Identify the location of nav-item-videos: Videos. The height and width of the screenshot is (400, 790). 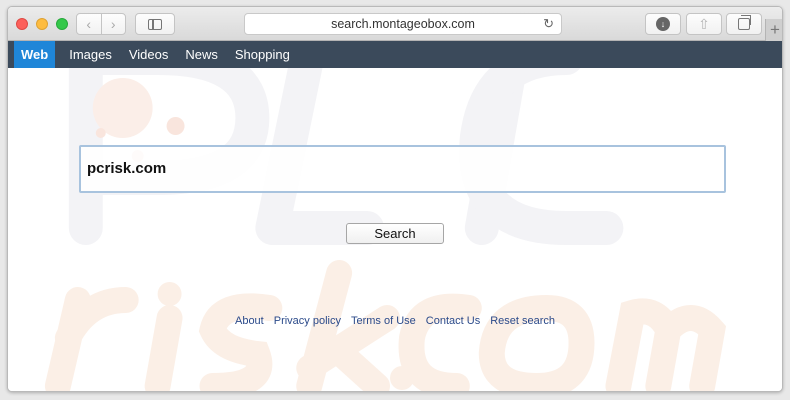
(149, 54).